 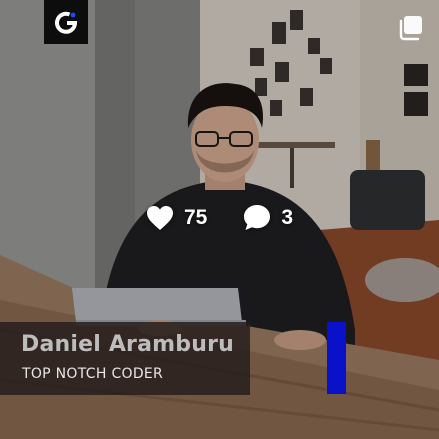 What do you see at coordinates (176, 218) in the screenshot?
I see `likes-stat: 75` at bounding box center [176, 218].